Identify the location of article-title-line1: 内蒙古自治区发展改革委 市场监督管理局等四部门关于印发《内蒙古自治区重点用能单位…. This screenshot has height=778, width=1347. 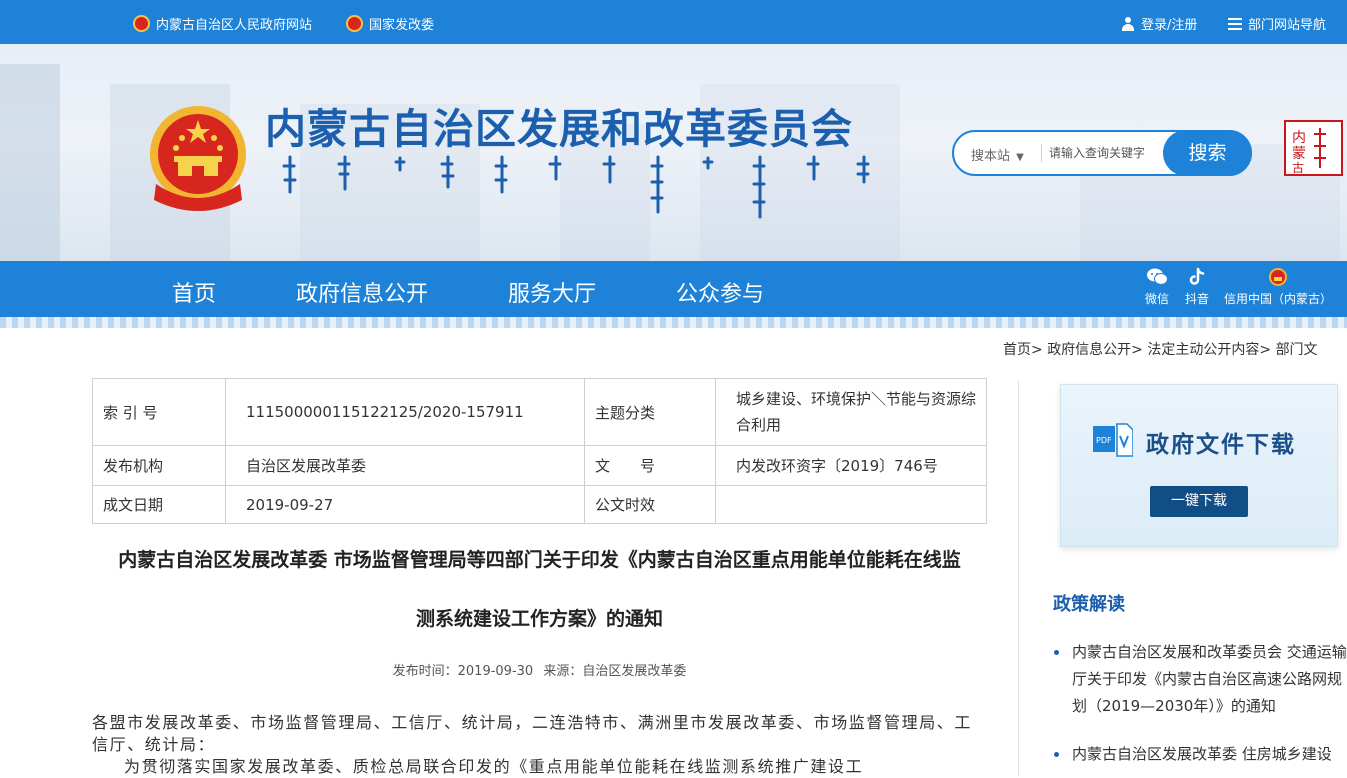
(539, 560).